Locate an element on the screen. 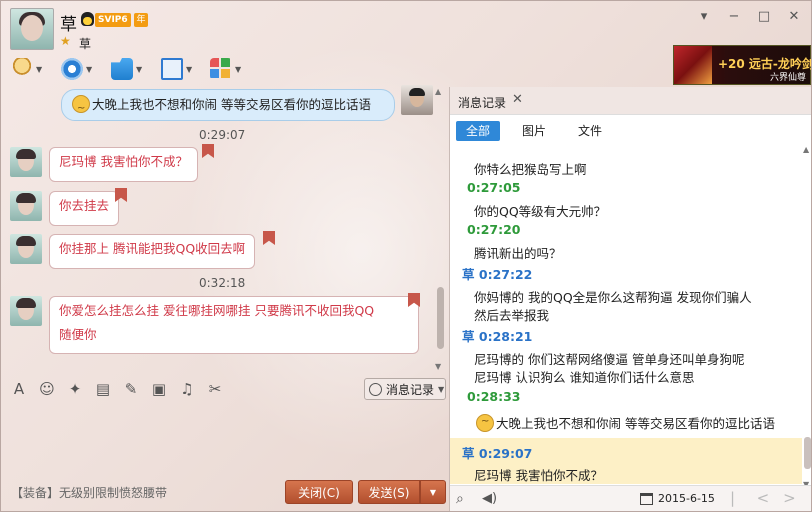 The height and width of the screenshot is (512, 812). history-message: 你妈博的 我的QQ全是你么这帮狗逼 发现你们骗人 is located at coordinates (613, 297).